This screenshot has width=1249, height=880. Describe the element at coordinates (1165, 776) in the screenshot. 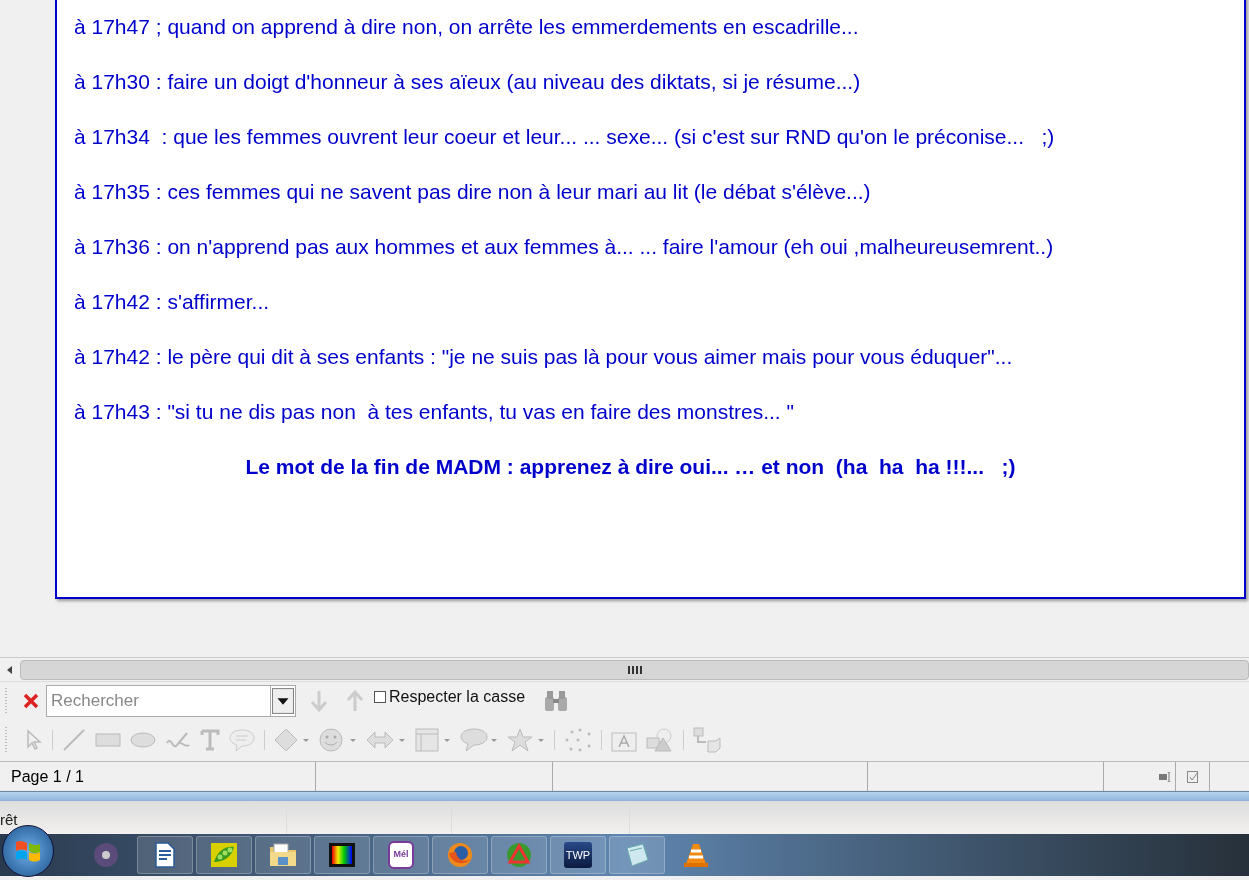

I see `insert-mode-icon` at that location.